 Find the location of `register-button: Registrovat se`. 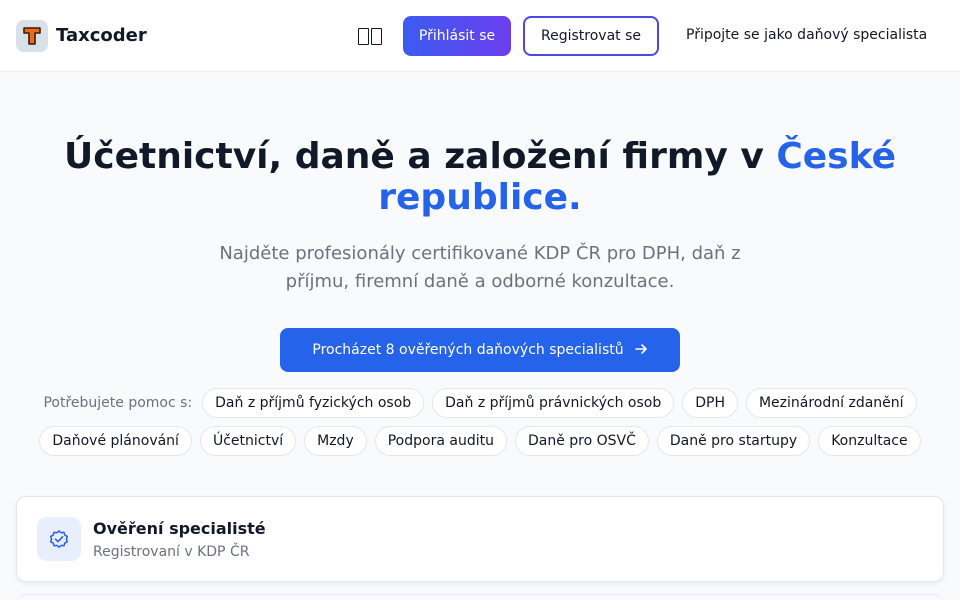

register-button: Registrovat se is located at coordinates (591, 36).